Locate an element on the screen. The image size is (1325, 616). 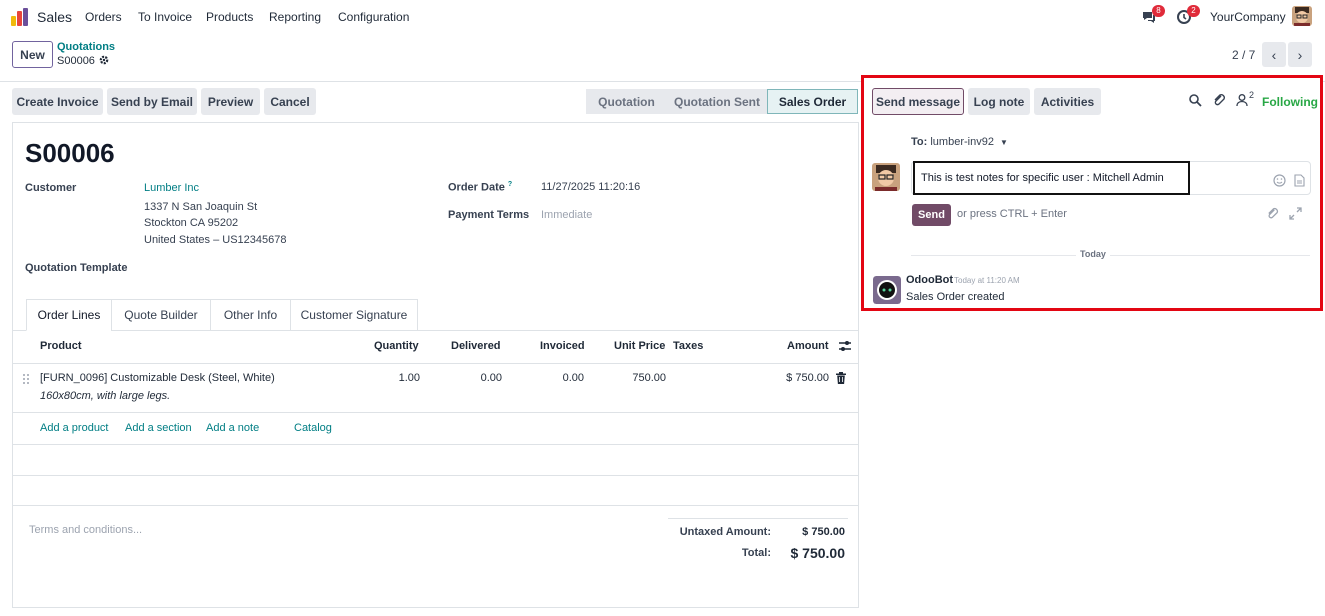
recipient-value: lumber-inv92 is located at coordinates (962, 142).